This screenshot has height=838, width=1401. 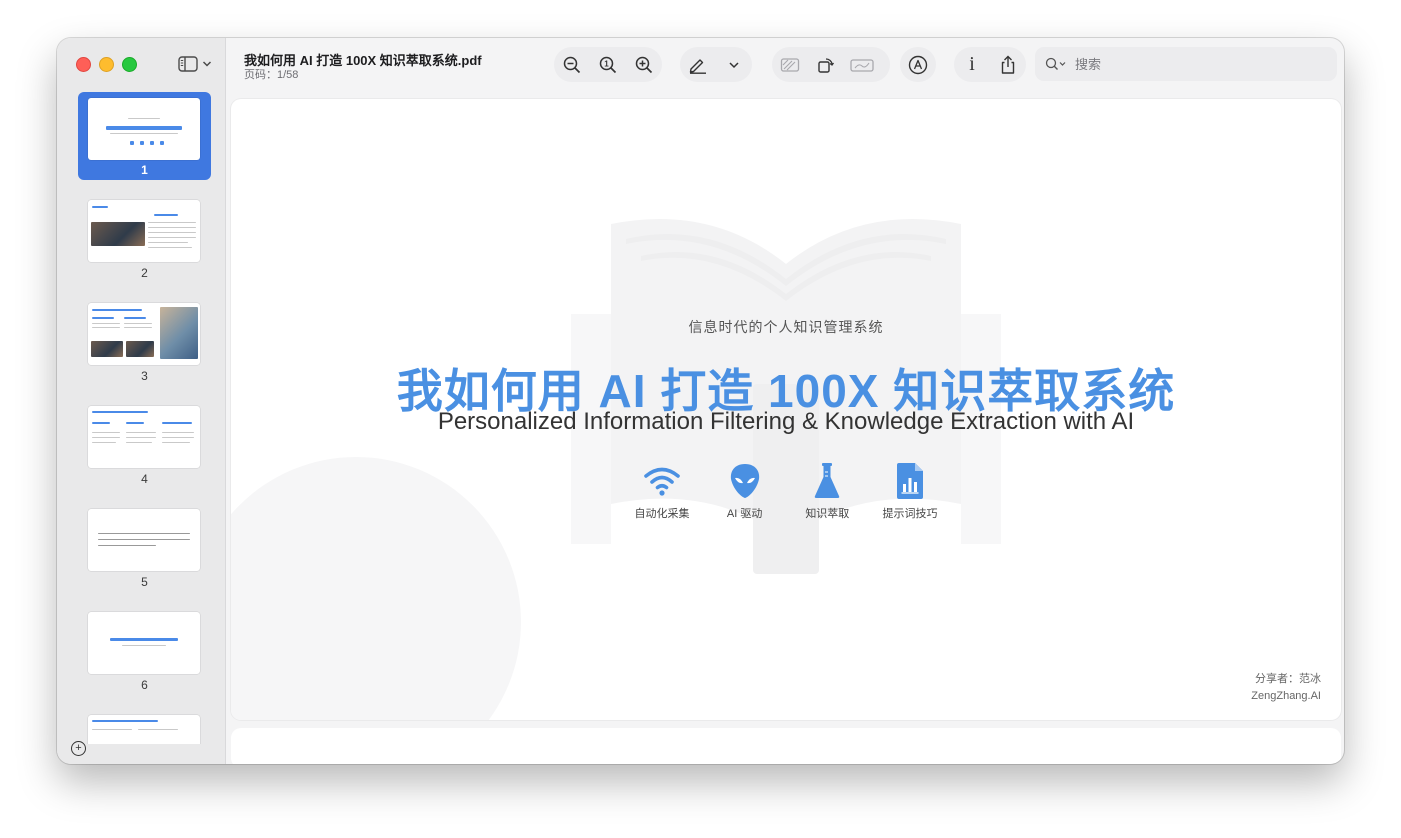 What do you see at coordinates (144, 170) in the screenshot?
I see `thumbnail-label: 1` at bounding box center [144, 170].